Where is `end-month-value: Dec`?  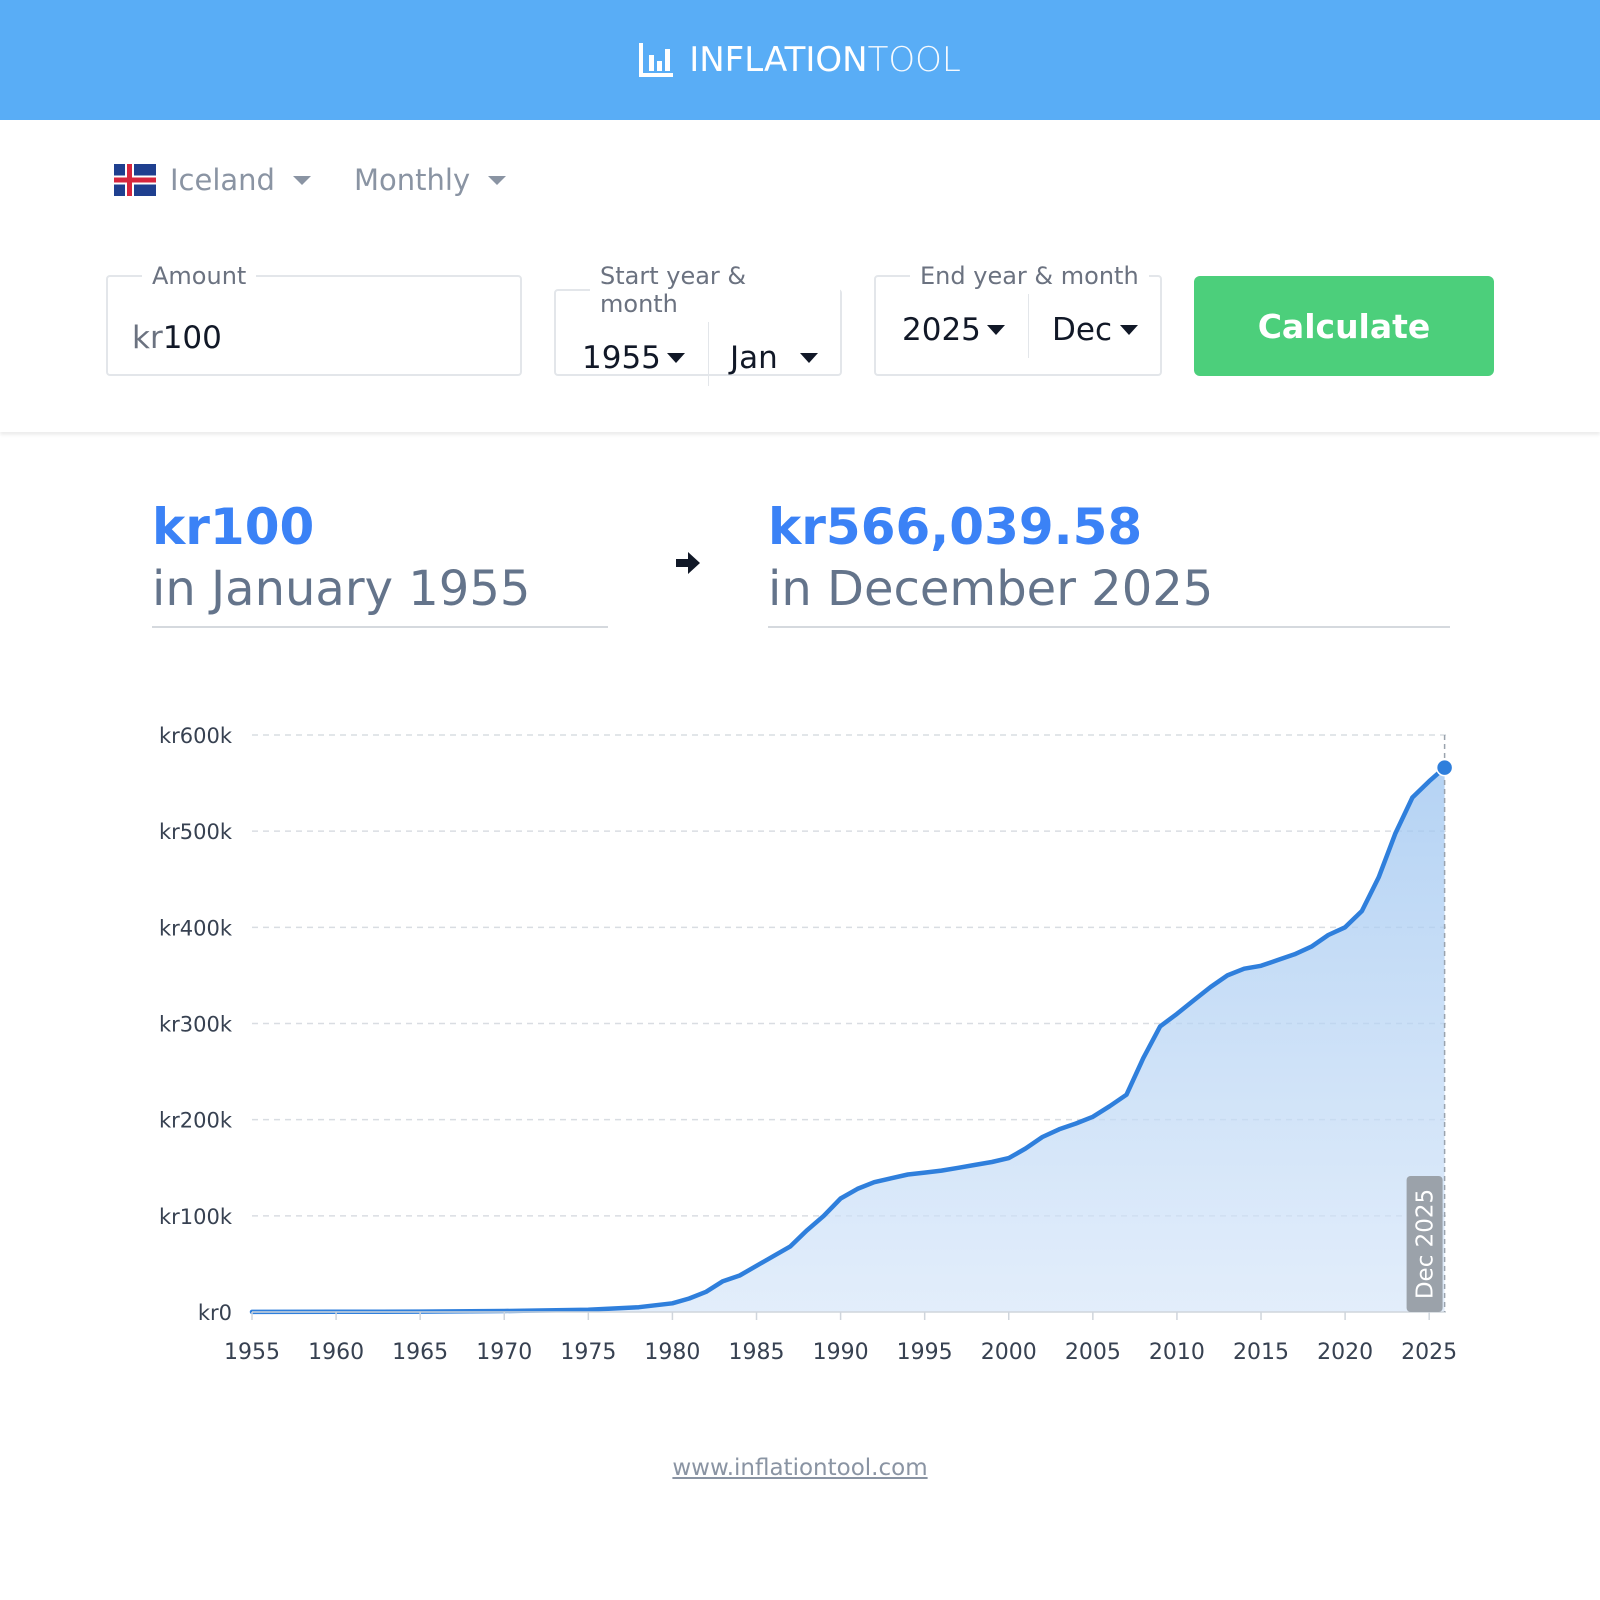 end-month-value: Dec is located at coordinates (1082, 330).